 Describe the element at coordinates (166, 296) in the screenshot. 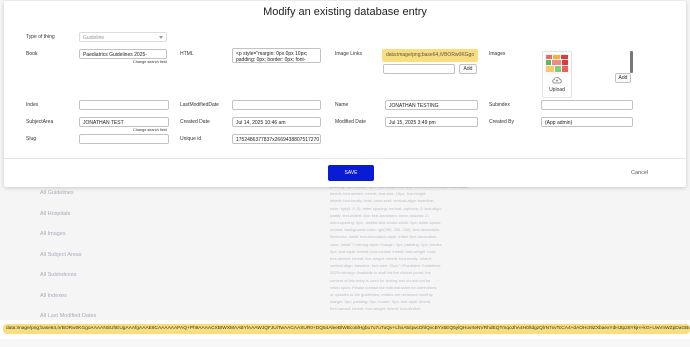

I see `list-item: All Indexes` at that location.